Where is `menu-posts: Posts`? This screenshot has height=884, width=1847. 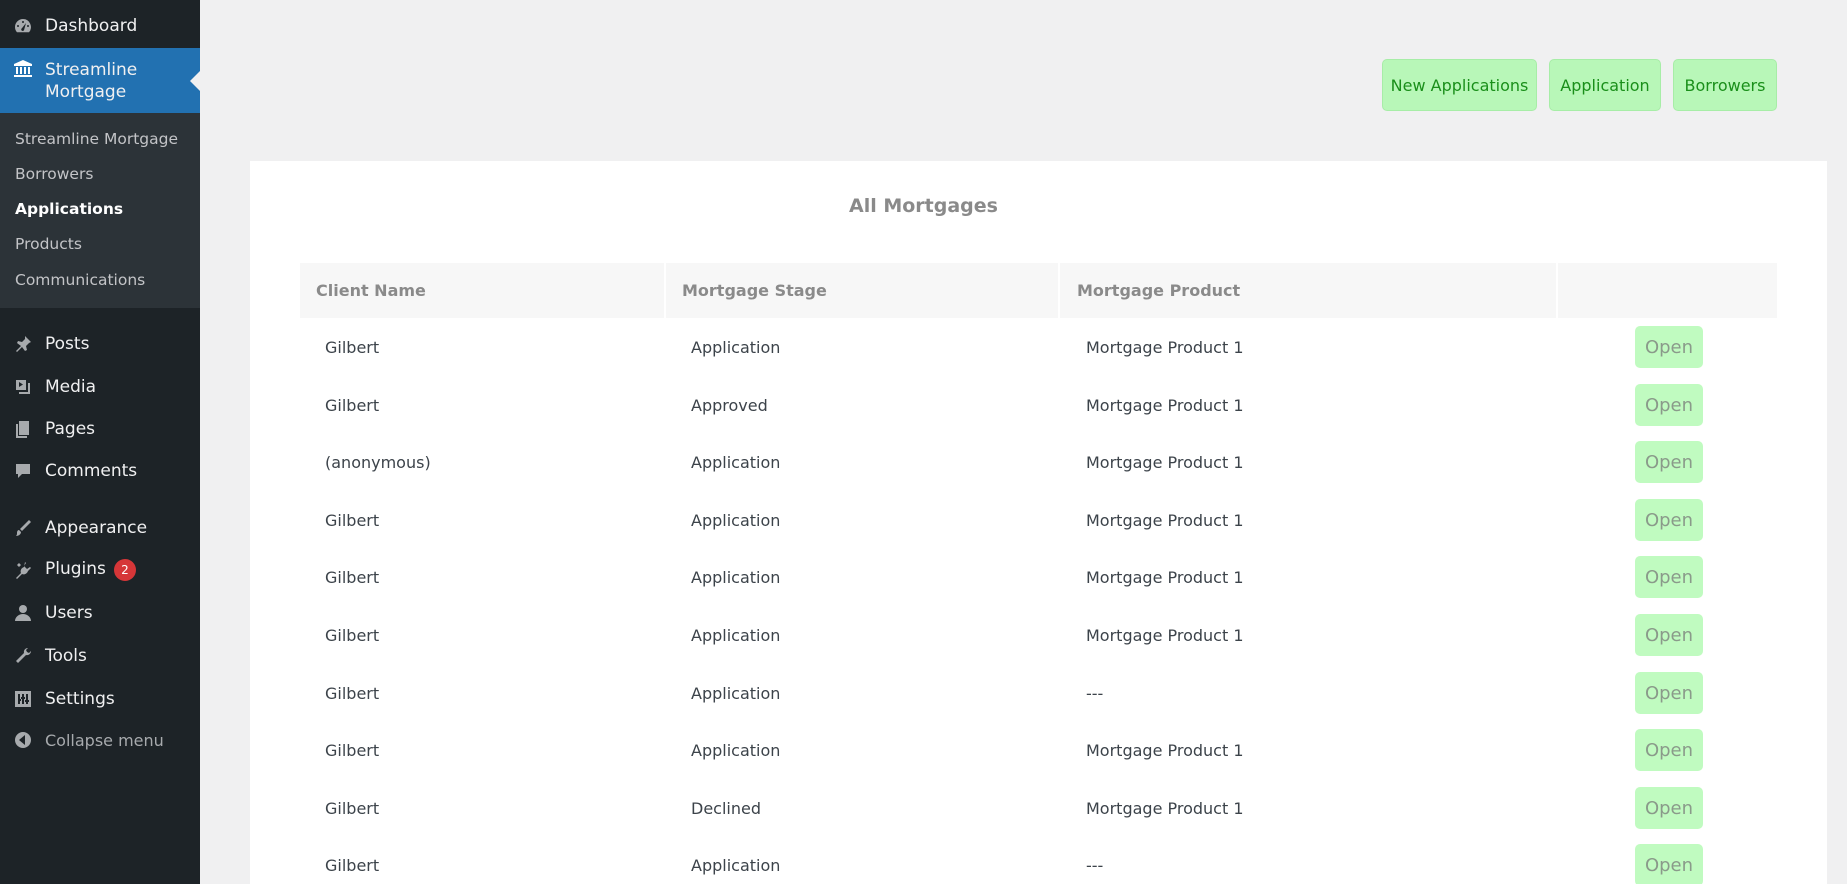 menu-posts: Posts is located at coordinates (100, 344).